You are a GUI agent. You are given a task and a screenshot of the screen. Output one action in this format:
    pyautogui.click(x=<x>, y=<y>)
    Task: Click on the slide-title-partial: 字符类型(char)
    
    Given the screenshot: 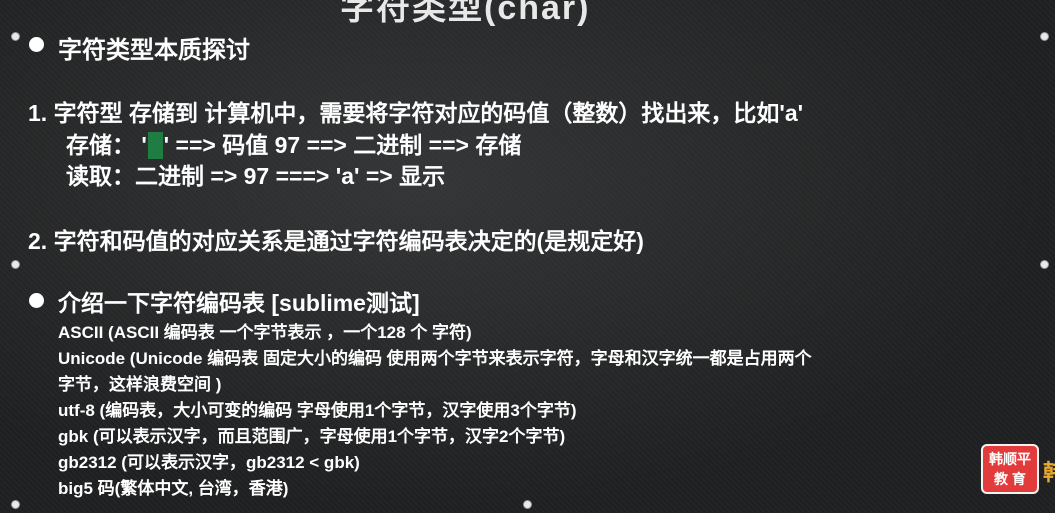 What is the action you would take?
    pyautogui.click(x=465, y=13)
    